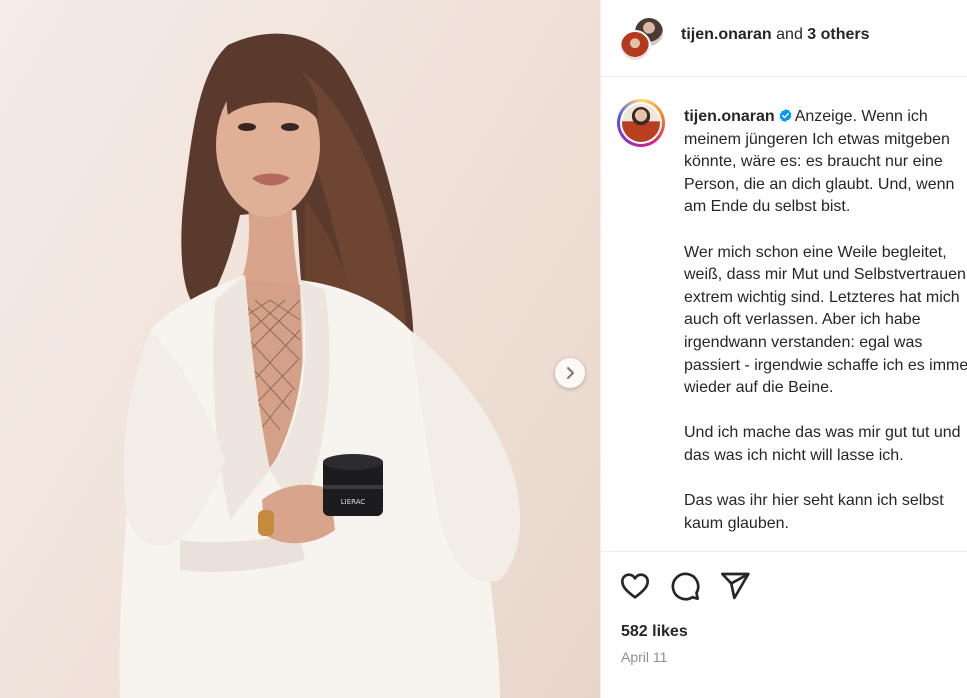 The width and height of the screenshot is (967, 698). What do you see at coordinates (644, 657) in the screenshot?
I see `post-date: April 11` at bounding box center [644, 657].